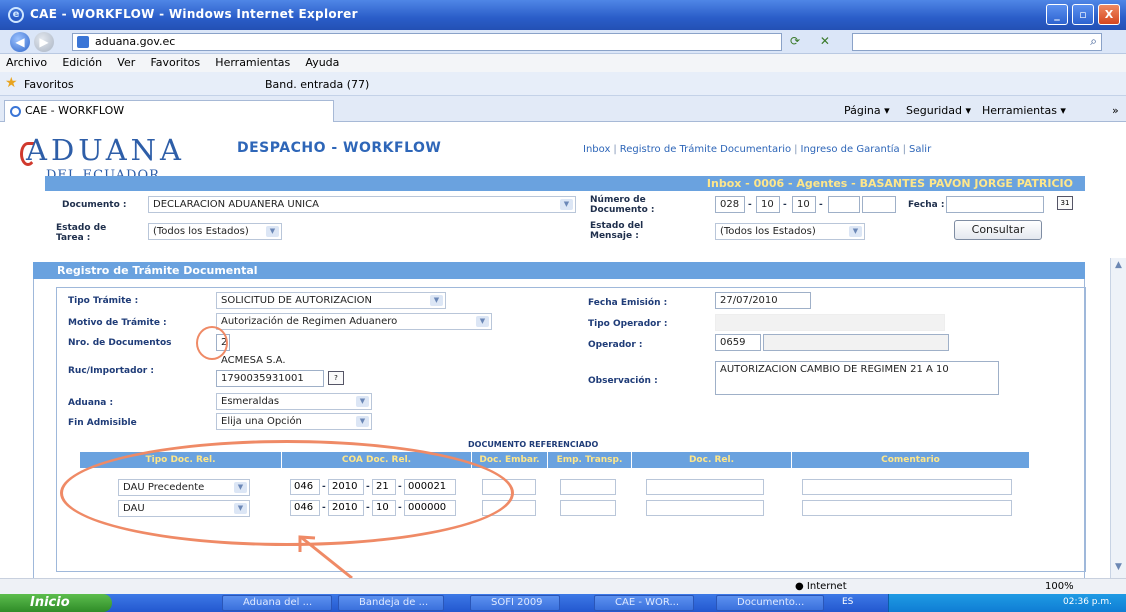 This screenshot has height=612, width=1126. What do you see at coordinates (1118, 567) in the screenshot?
I see `scroll-down-icon: ▼` at bounding box center [1118, 567].